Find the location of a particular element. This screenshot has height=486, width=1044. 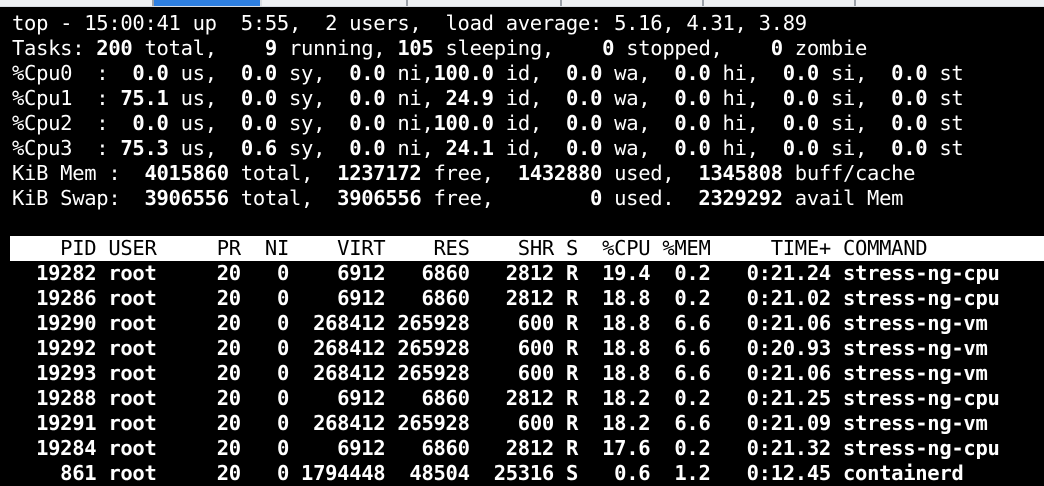

process-time: 0:21.09 is located at coordinates (771, 423).